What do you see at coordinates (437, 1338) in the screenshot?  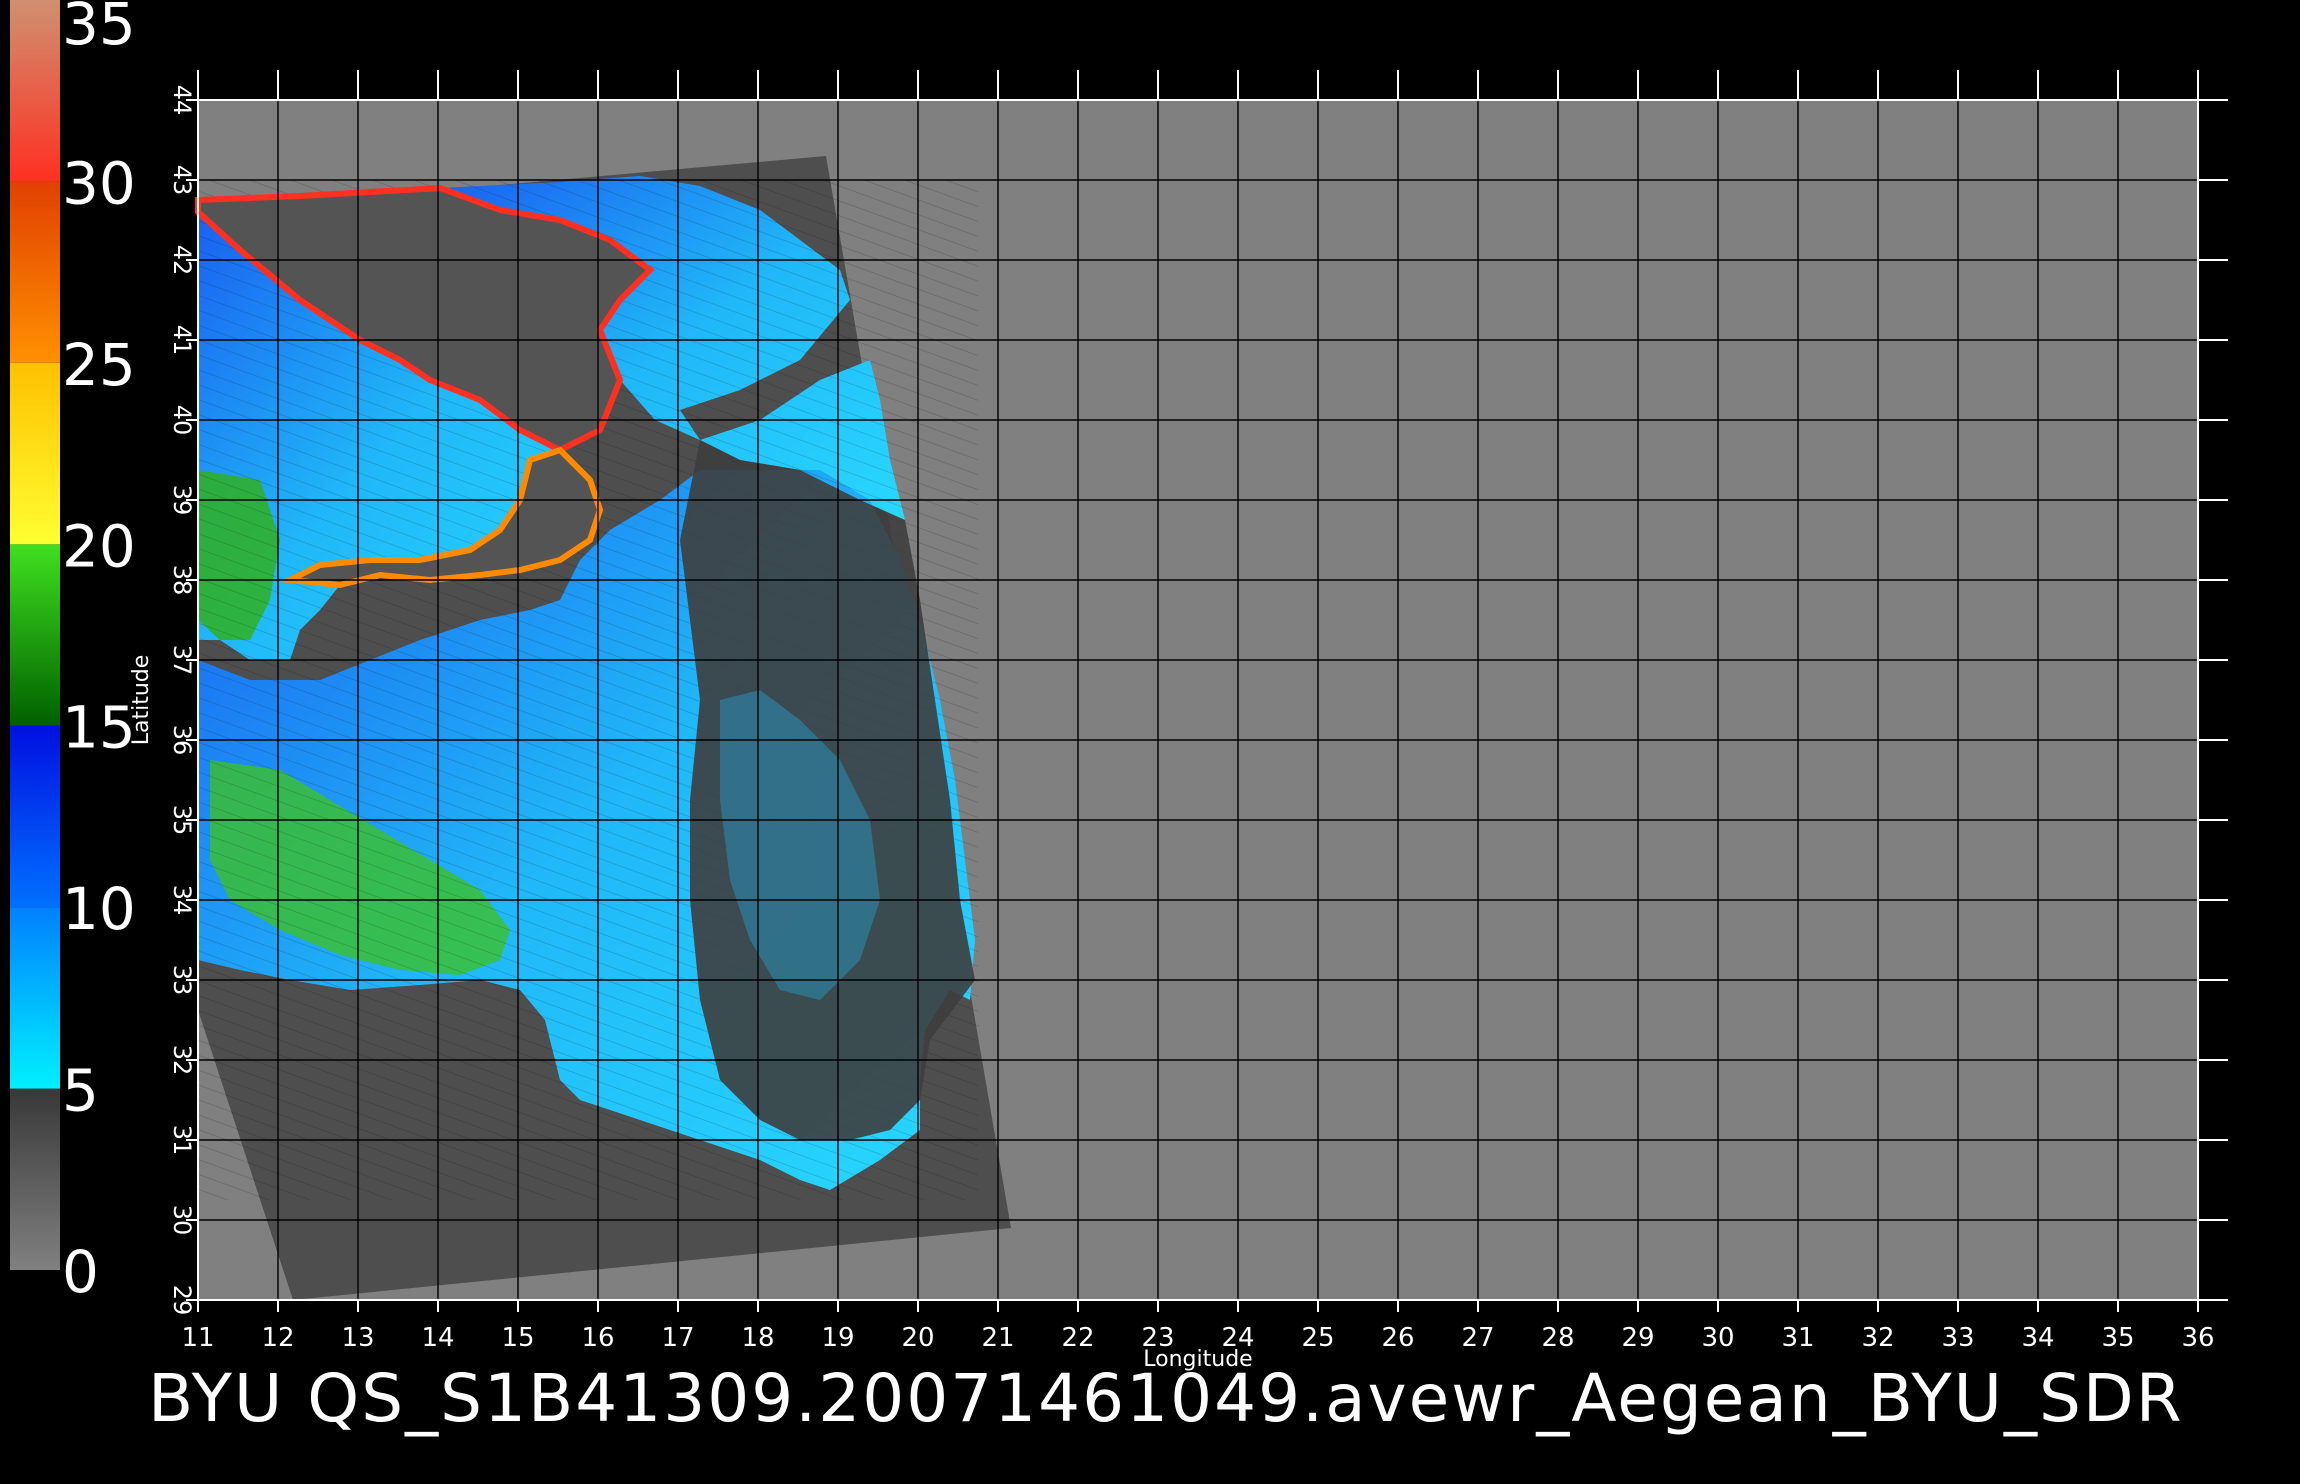 I see `longitude-tick-label: 14` at bounding box center [437, 1338].